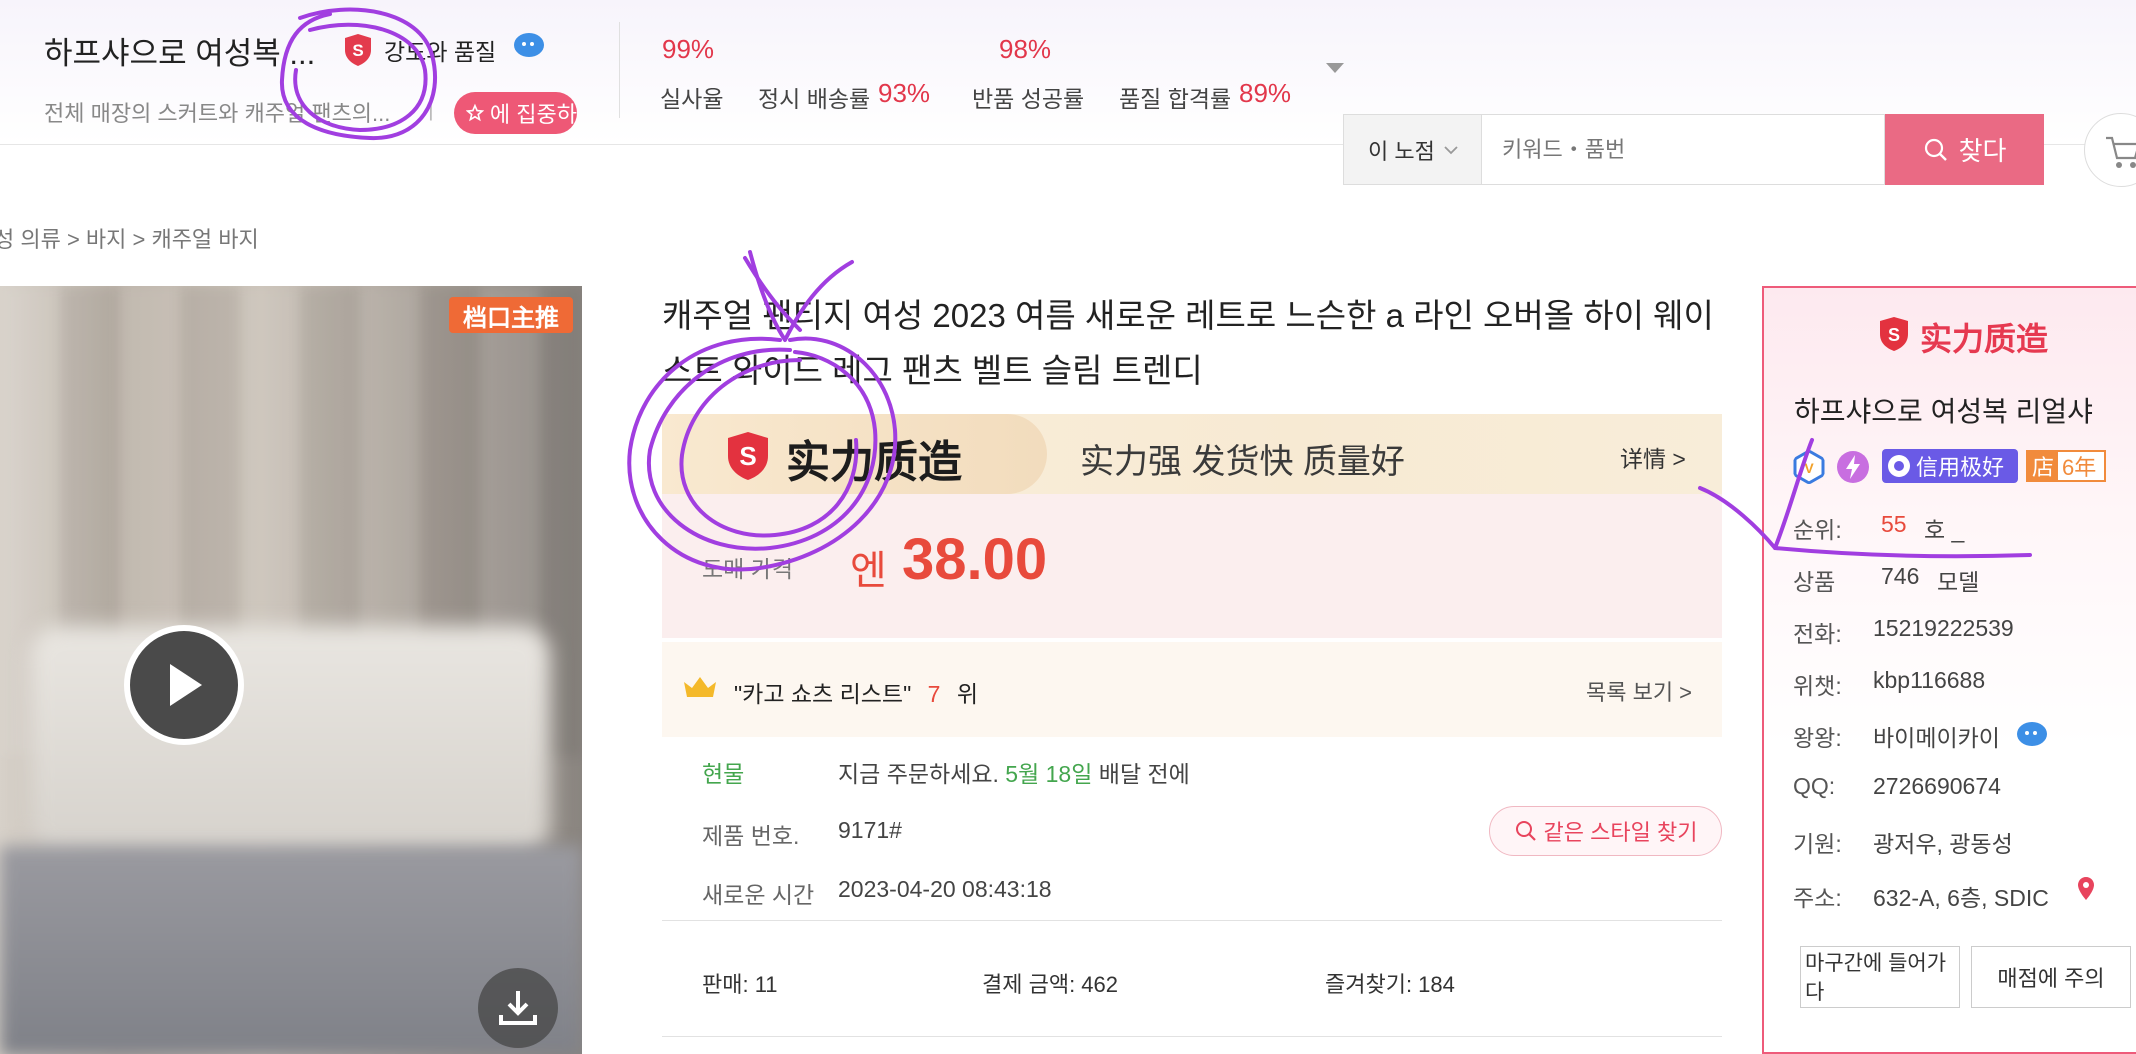 Image resolution: width=2136 pixels, height=1054 pixels. Describe the element at coordinates (1451, 149) in the screenshot. I see `chevron-down-icon` at that location.